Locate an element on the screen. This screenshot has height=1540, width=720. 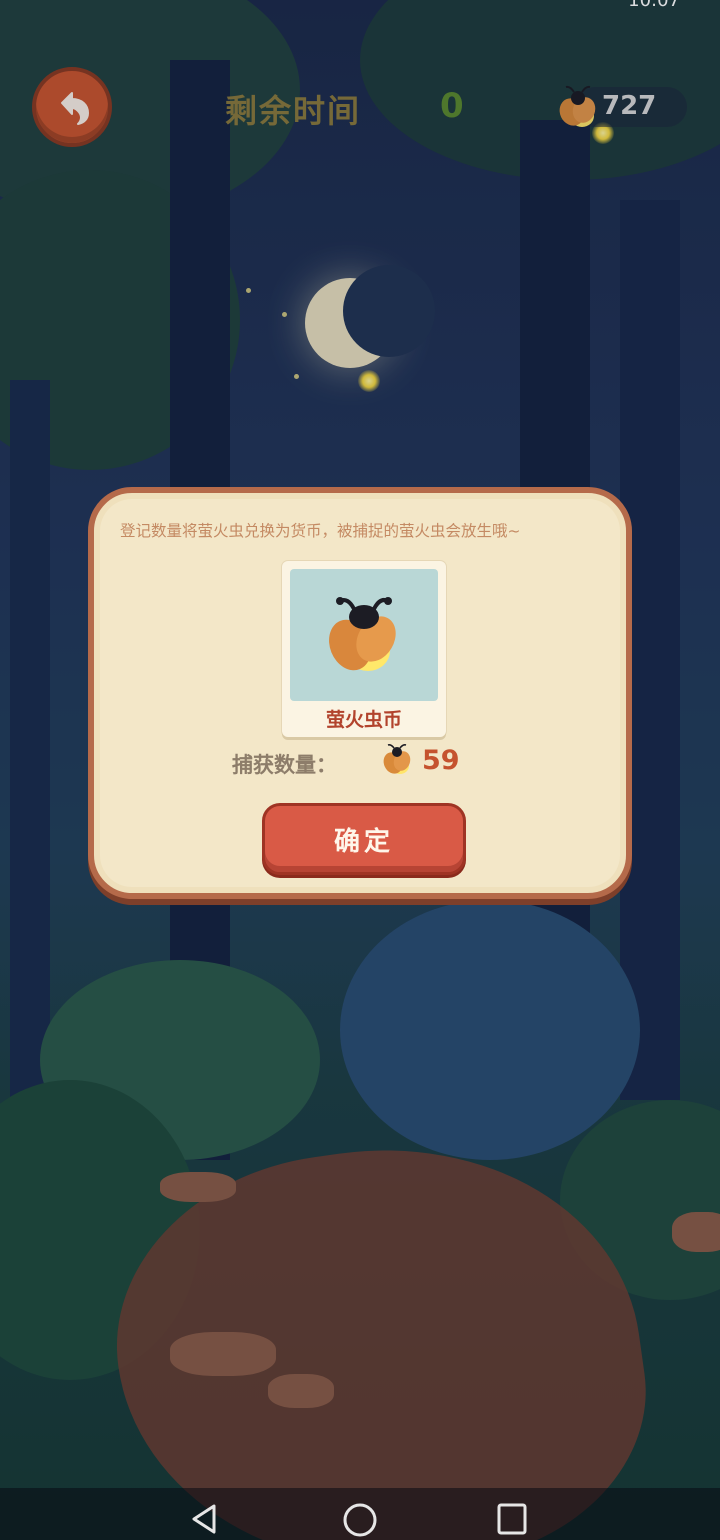
count-value: 59 is located at coordinates (441, 760).